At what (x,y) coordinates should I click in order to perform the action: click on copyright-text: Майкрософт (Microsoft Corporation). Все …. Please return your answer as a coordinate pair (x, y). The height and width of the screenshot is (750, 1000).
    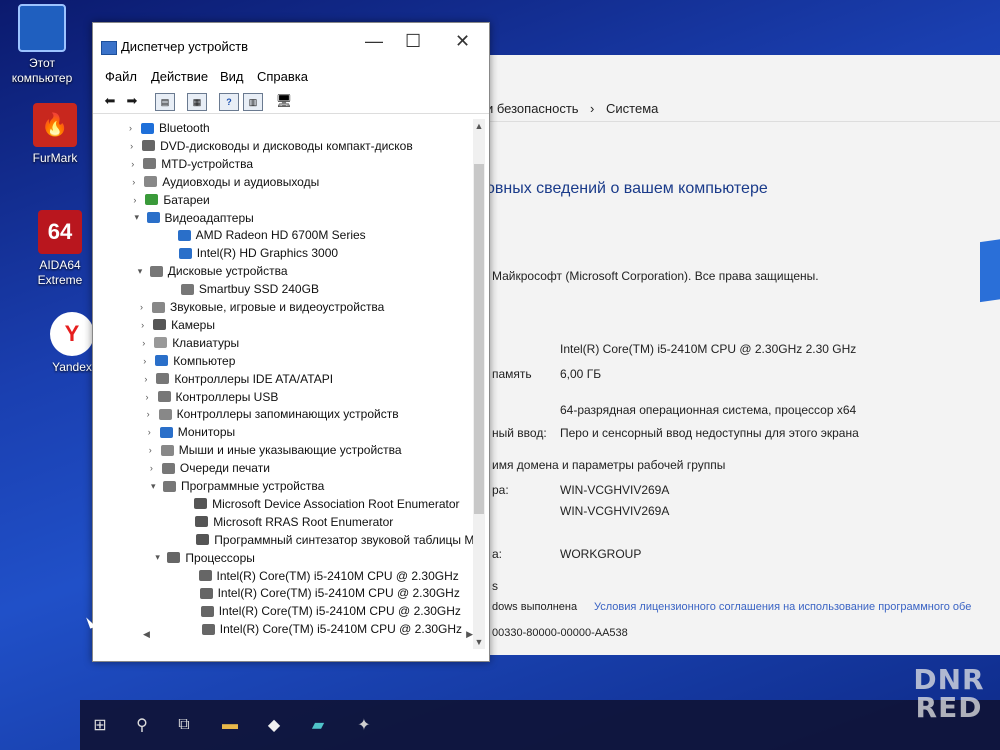
    Looking at the image, I should click on (655, 276).